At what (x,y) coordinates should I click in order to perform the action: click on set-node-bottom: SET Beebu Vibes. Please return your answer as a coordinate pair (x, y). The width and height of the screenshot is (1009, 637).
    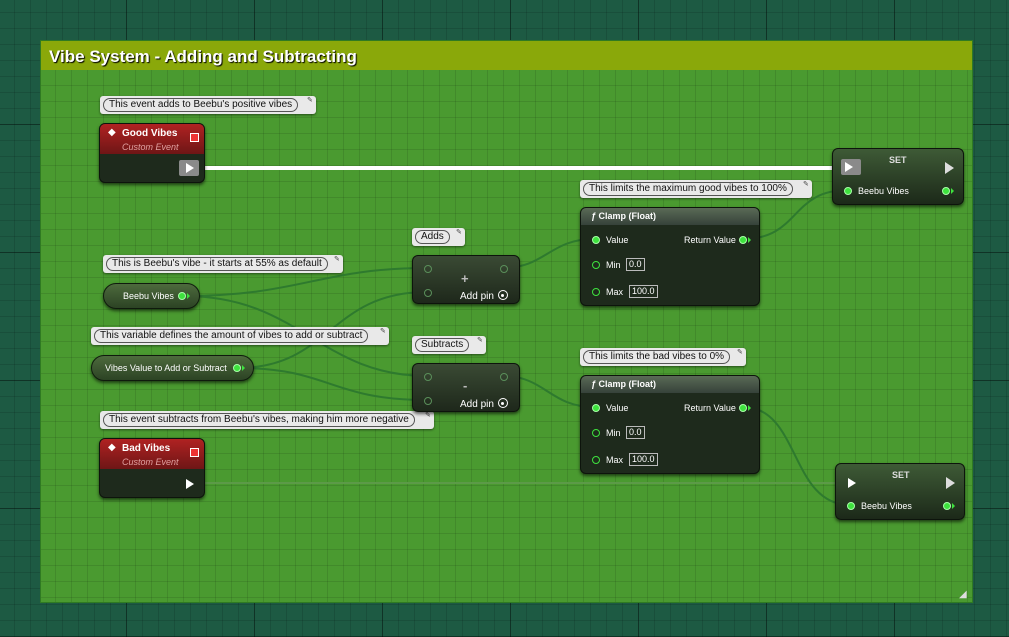
    Looking at the image, I should click on (900, 491).